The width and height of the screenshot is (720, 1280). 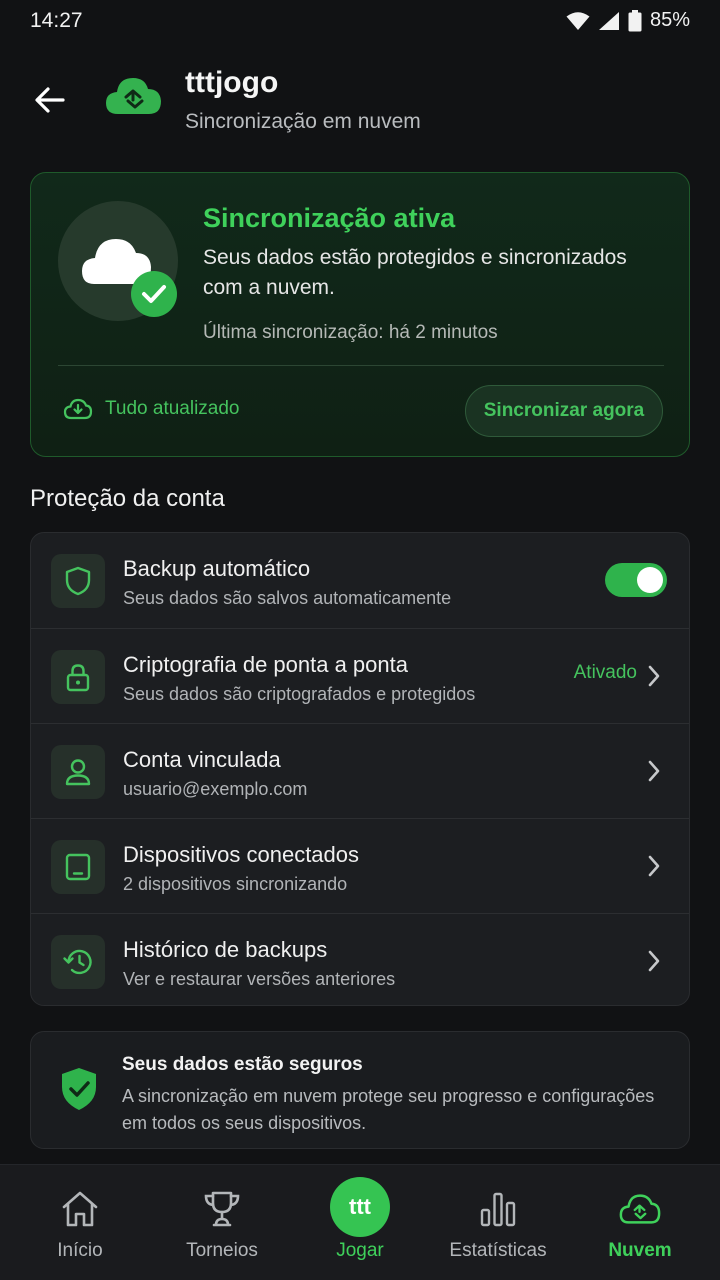 What do you see at coordinates (265, 664) in the screenshot?
I see `setting-title: Criptografia de ponta a ponta` at bounding box center [265, 664].